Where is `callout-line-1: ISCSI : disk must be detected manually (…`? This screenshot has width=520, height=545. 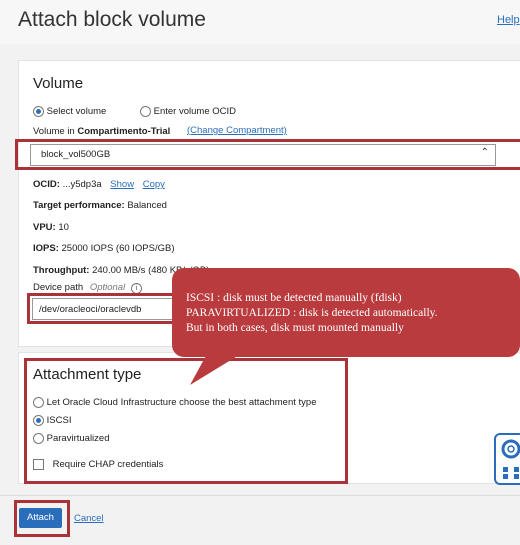 callout-line-1: ISCSI : disk must be detected manually (… is located at coordinates (294, 298).